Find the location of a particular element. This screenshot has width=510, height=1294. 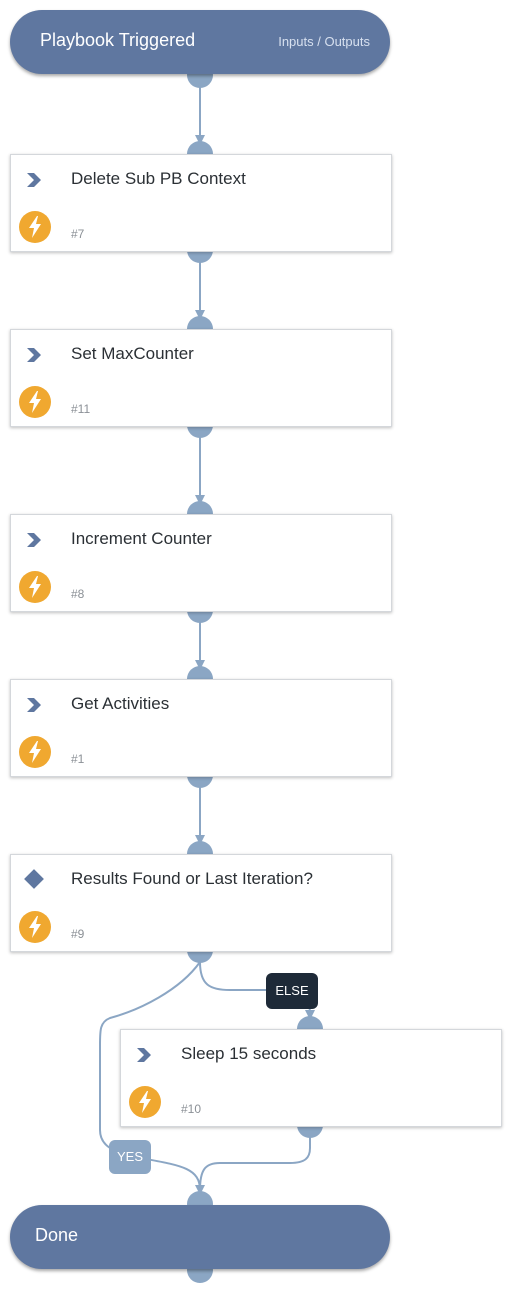

task-results-found-condition: Results Found or Last Iteration? #9 is located at coordinates (201, 903).